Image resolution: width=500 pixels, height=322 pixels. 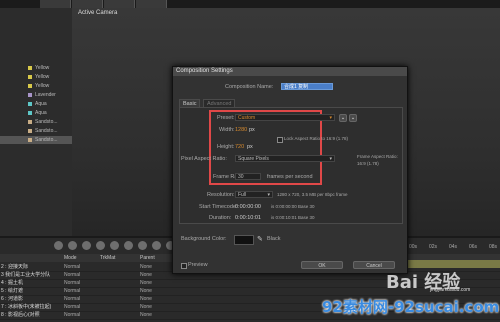 What do you see at coordinates (147, 258) in the screenshot?
I see `col-parent: Parent` at bounding box center [147, 258].